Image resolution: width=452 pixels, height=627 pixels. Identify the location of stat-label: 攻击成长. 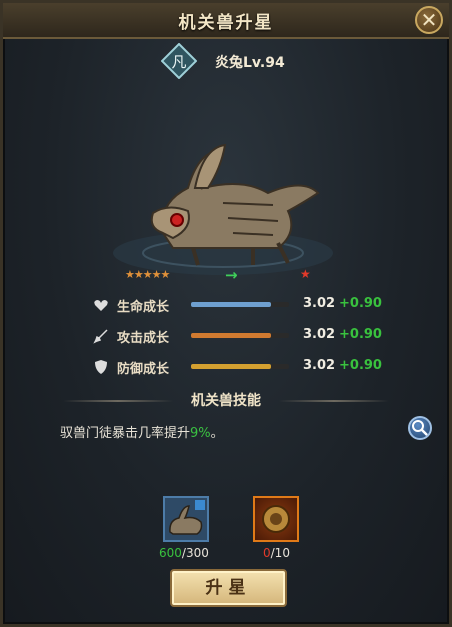
(143, 338).